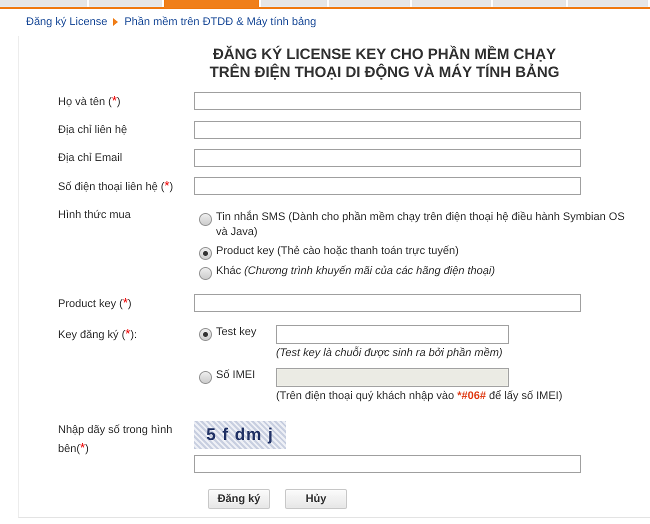 This screenshot has height=524, width=650. I want to click on option-label: Tin nhắn SMS (Dành cho phần mềm chạy trên điện thoại hệ điều hành Symbian OS và Java), so click(421, 225).